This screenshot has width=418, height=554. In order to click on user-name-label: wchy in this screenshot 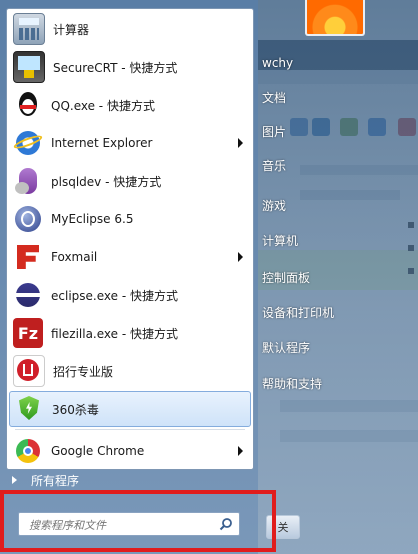, I will do `click(278, 63)`.